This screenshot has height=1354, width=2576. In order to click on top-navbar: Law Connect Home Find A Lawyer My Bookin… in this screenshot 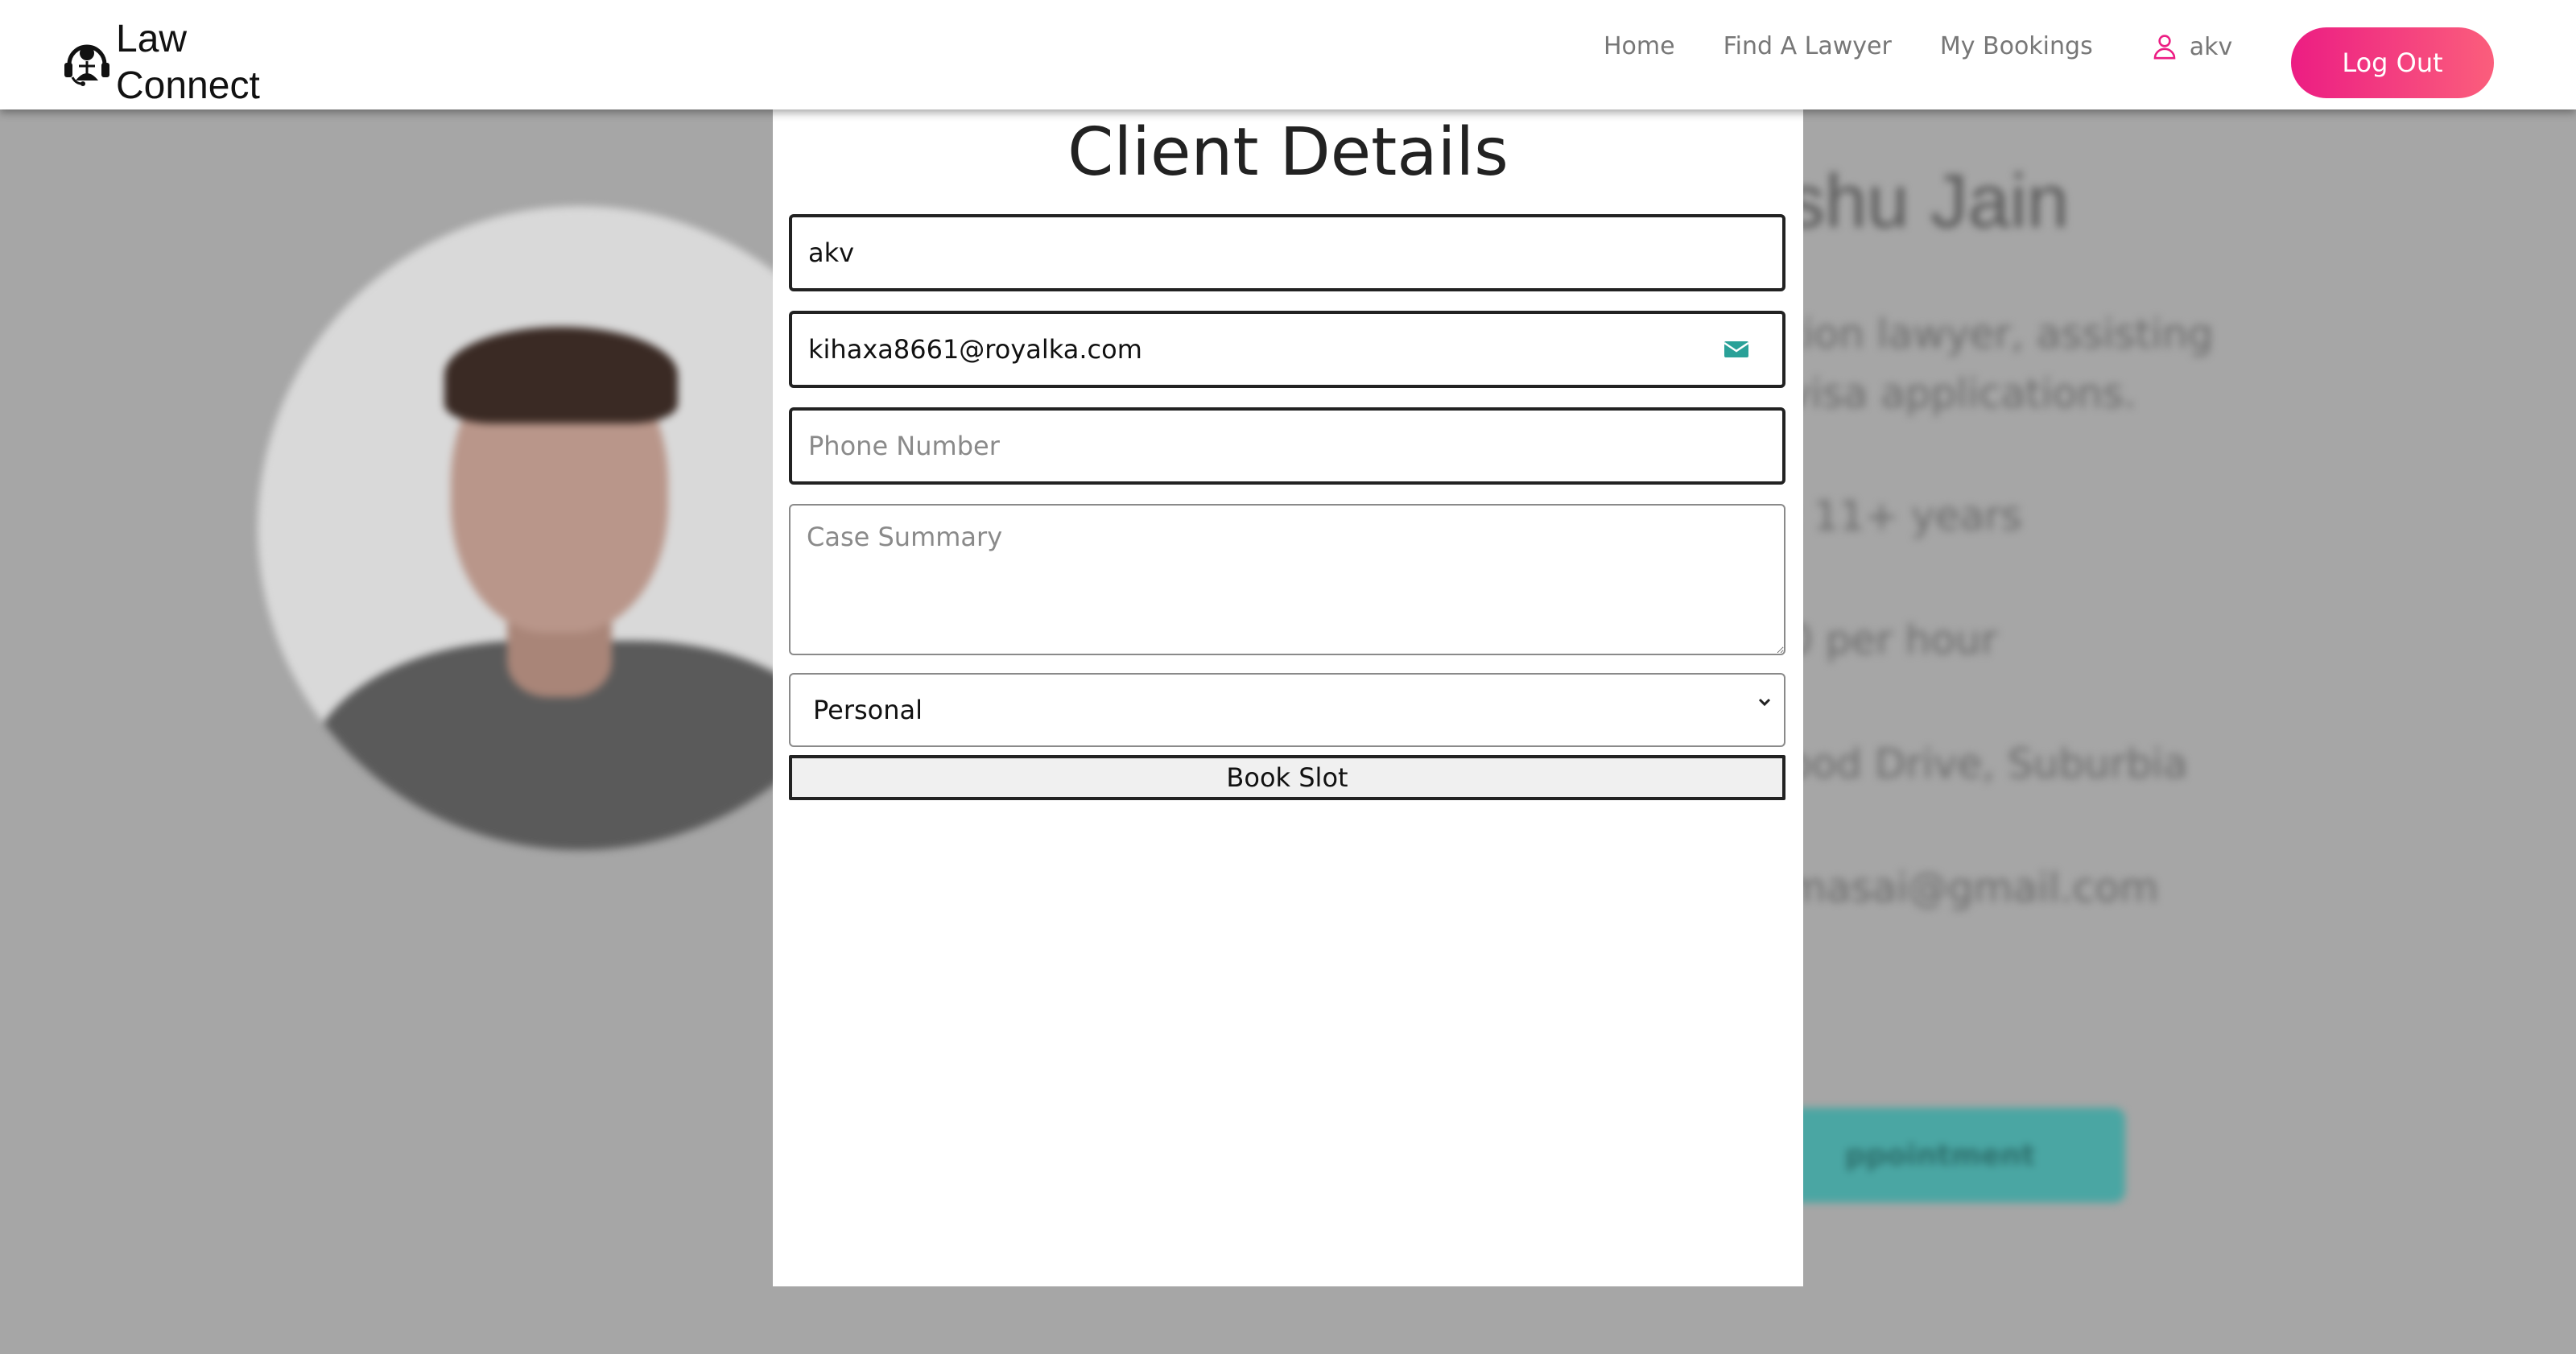, I will do `click(1288, 55)`.